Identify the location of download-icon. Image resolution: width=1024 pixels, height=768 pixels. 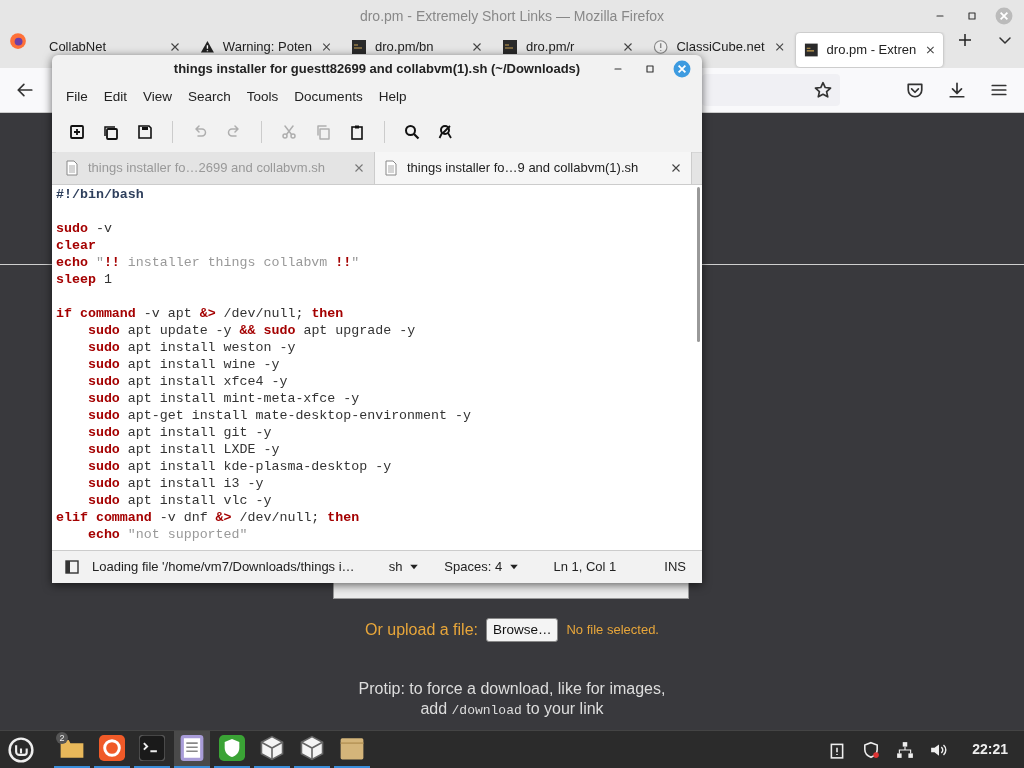
(957, 90).